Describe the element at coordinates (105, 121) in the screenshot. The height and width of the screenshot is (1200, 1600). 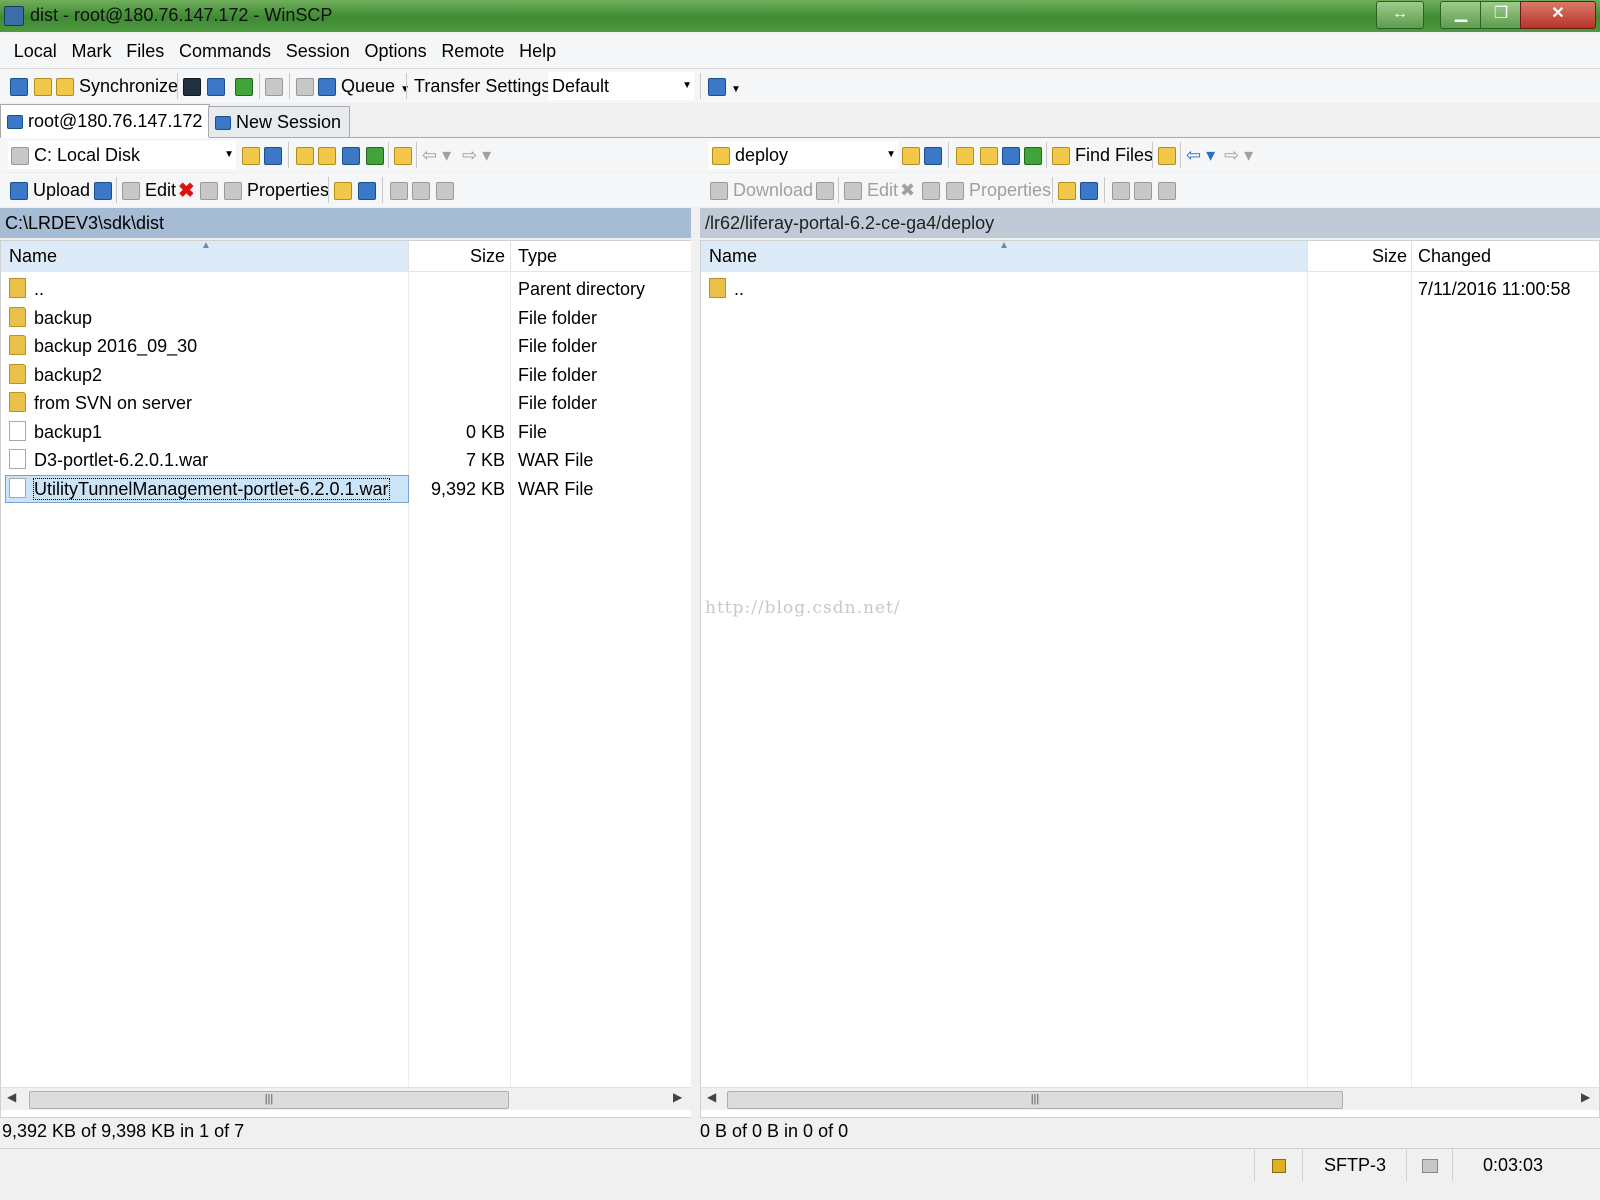
I see `tab-session-root: root@180.76.147.172` at that location.